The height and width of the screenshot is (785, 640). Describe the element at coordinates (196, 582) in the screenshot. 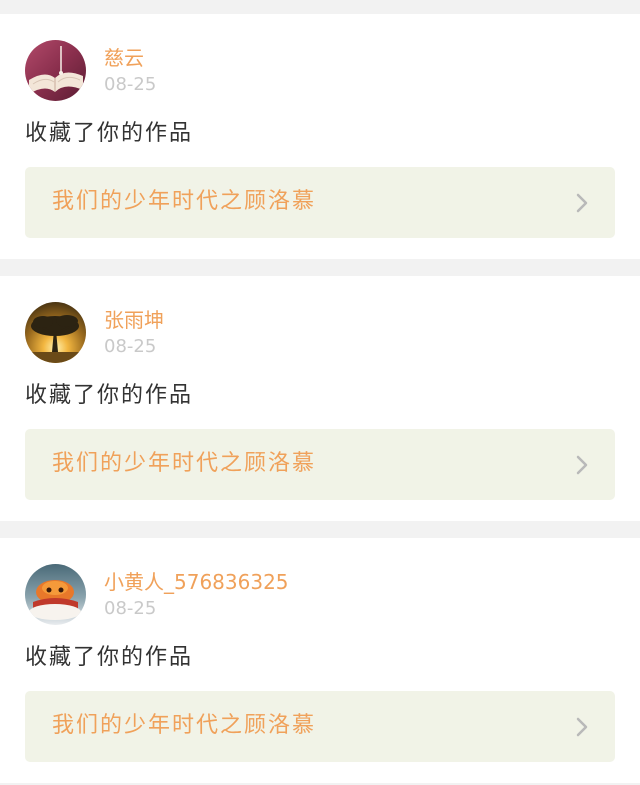

I see `username: 小黄人_576836325` at that location.